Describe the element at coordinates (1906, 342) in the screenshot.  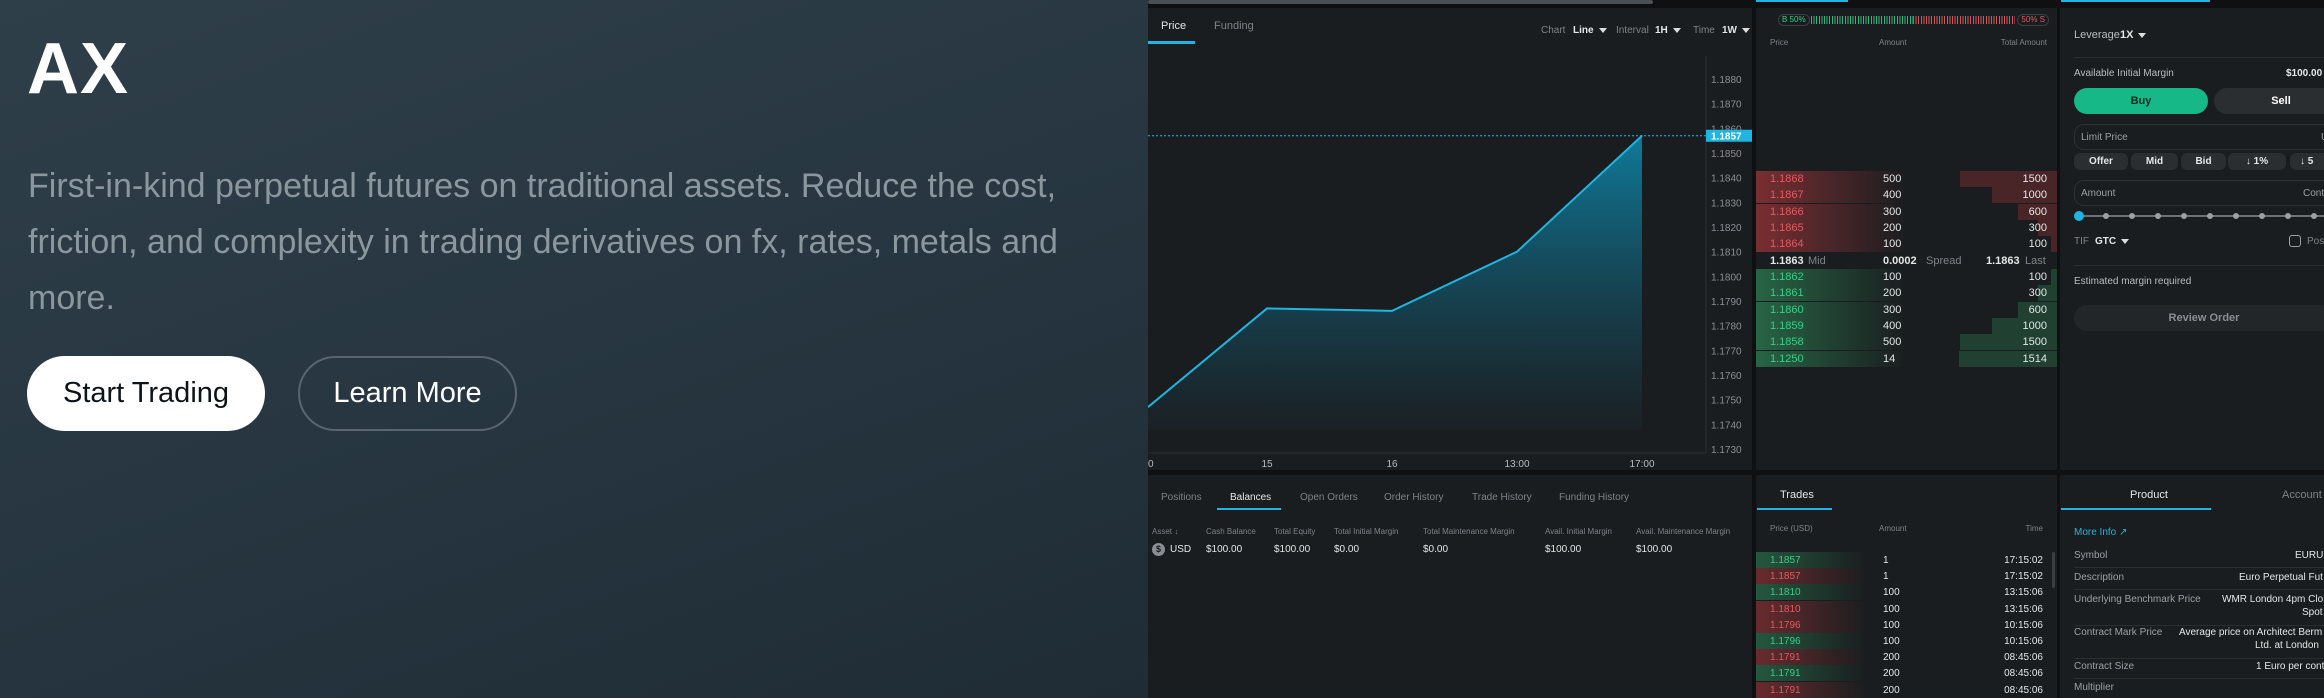
I see `bid-row: 1.1858 500 1500` at that location.